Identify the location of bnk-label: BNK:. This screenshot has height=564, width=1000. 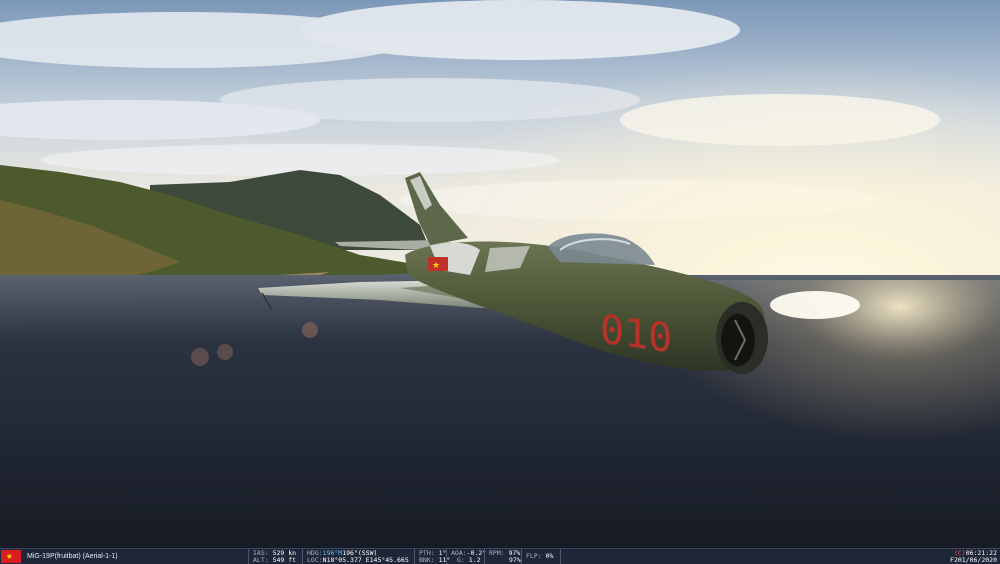
(427, 559).